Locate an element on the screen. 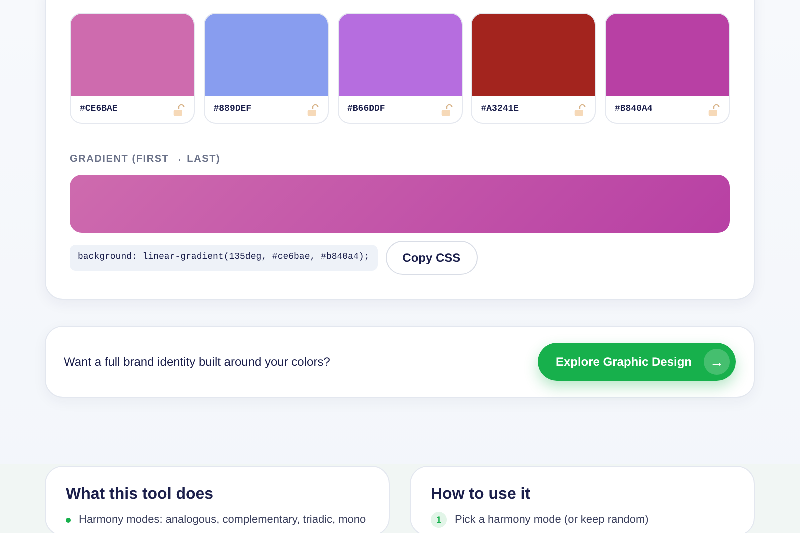 This screenshot has width=800, height=533. color-swatch-card: #B66DDF is located at coordinates (400, 68).